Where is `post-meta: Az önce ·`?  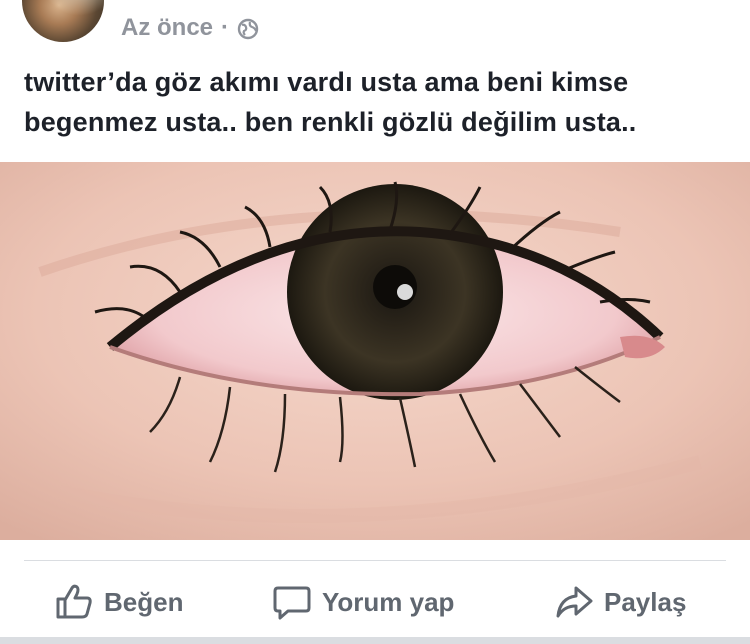 post-meta: Az önce · is located at coordinates (190, 28).